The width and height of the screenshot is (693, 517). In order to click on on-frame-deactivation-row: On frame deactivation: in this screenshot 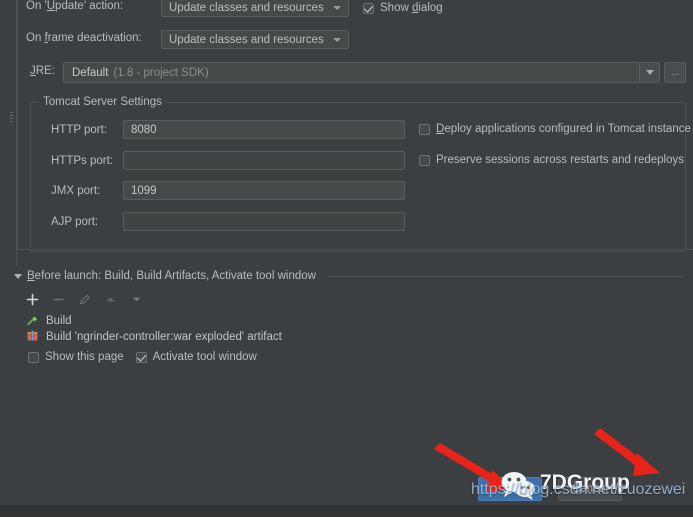, I will do `click(84, 38)`.